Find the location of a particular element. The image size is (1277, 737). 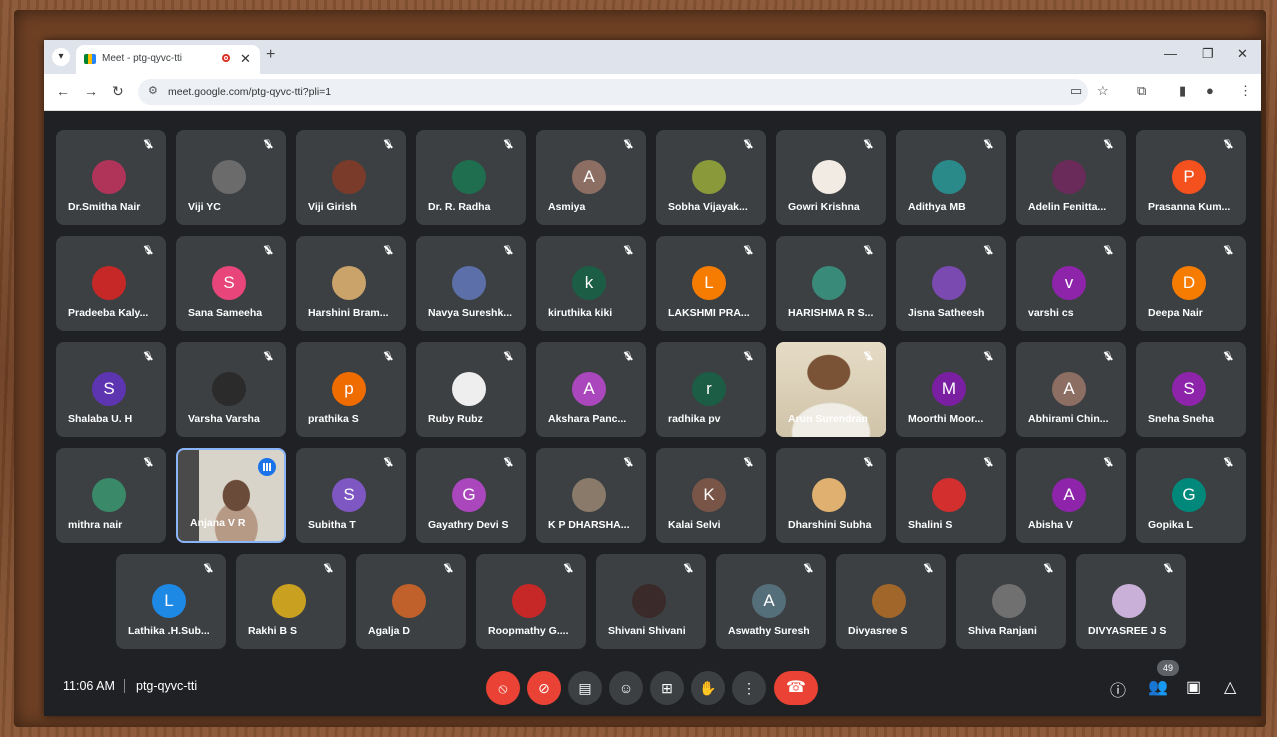

participant-name: Kalai Selvi is located at coordinates (694, 525).